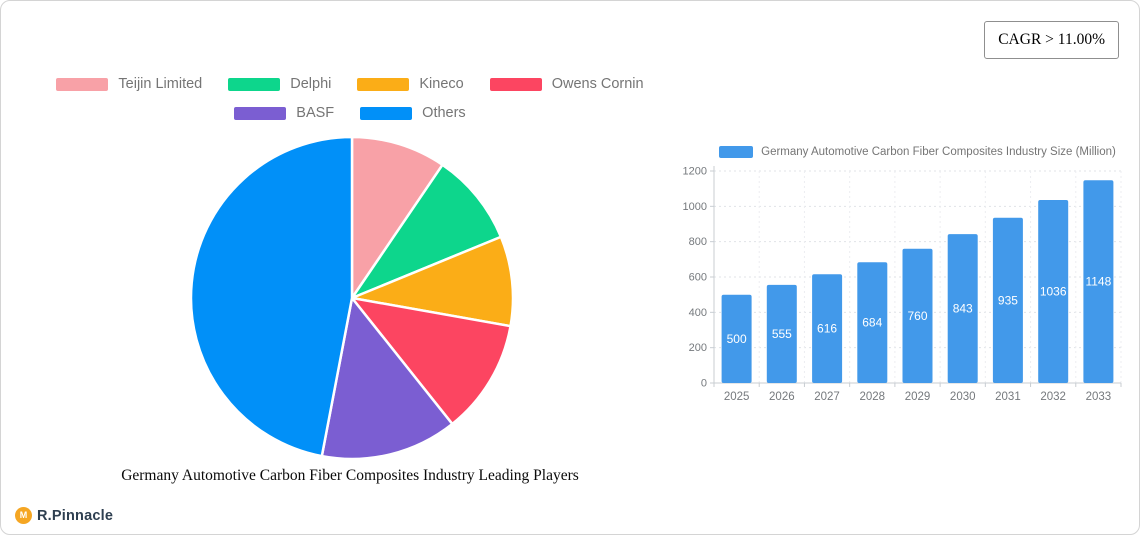  I want to click on legend-label: Delphi, so click(311, 84).